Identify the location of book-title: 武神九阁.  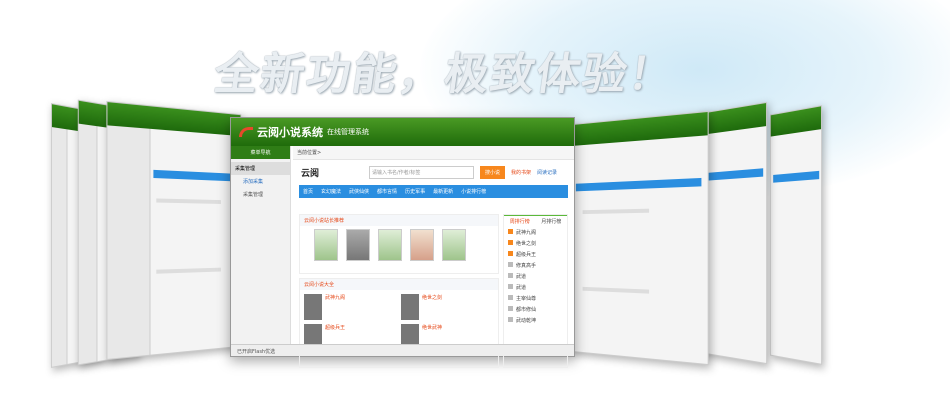
(335, 298).